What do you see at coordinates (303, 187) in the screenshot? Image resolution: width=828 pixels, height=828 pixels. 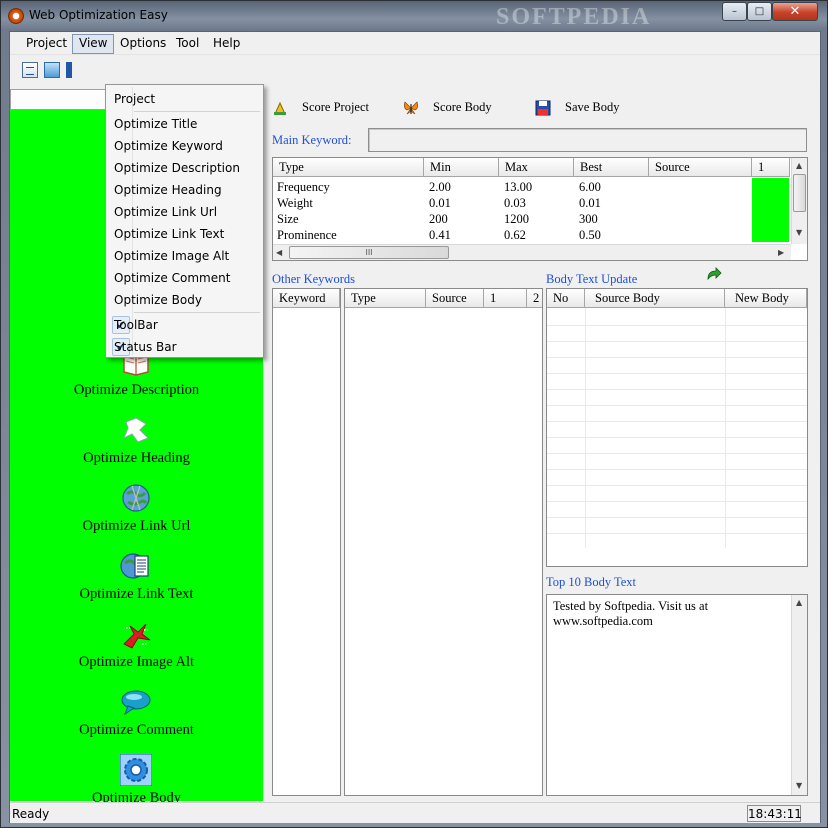 I see `table-cell: Frequency` at bounding box center [303, 187].